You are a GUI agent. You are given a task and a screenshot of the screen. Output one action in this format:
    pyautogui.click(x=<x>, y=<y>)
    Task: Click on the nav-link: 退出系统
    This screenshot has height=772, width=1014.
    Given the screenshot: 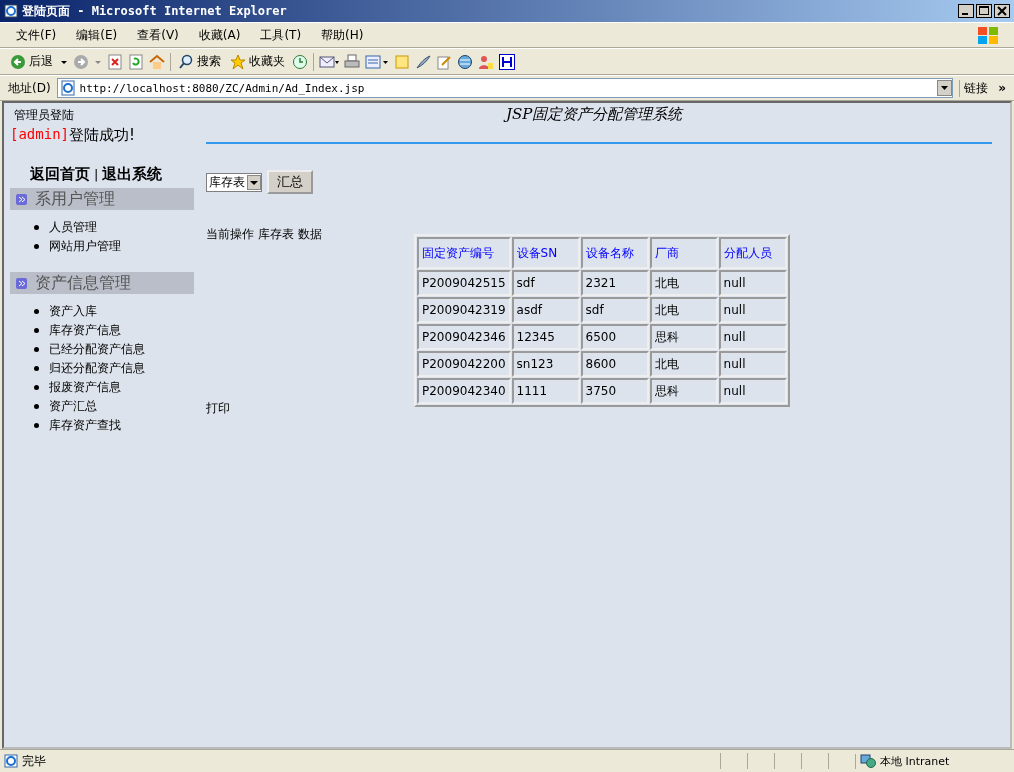 What is the action you would take?
    pyautogui.click(x=132, y=174)
    